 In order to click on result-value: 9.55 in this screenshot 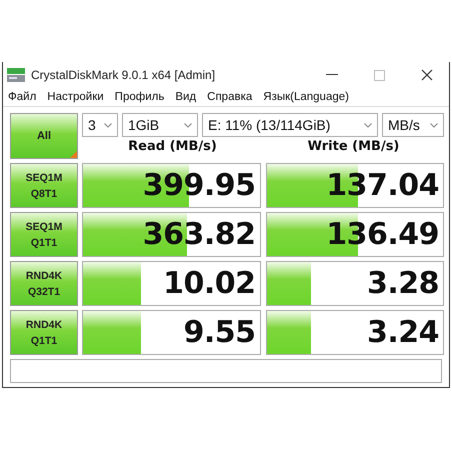, I will do `click(219, 332)`.